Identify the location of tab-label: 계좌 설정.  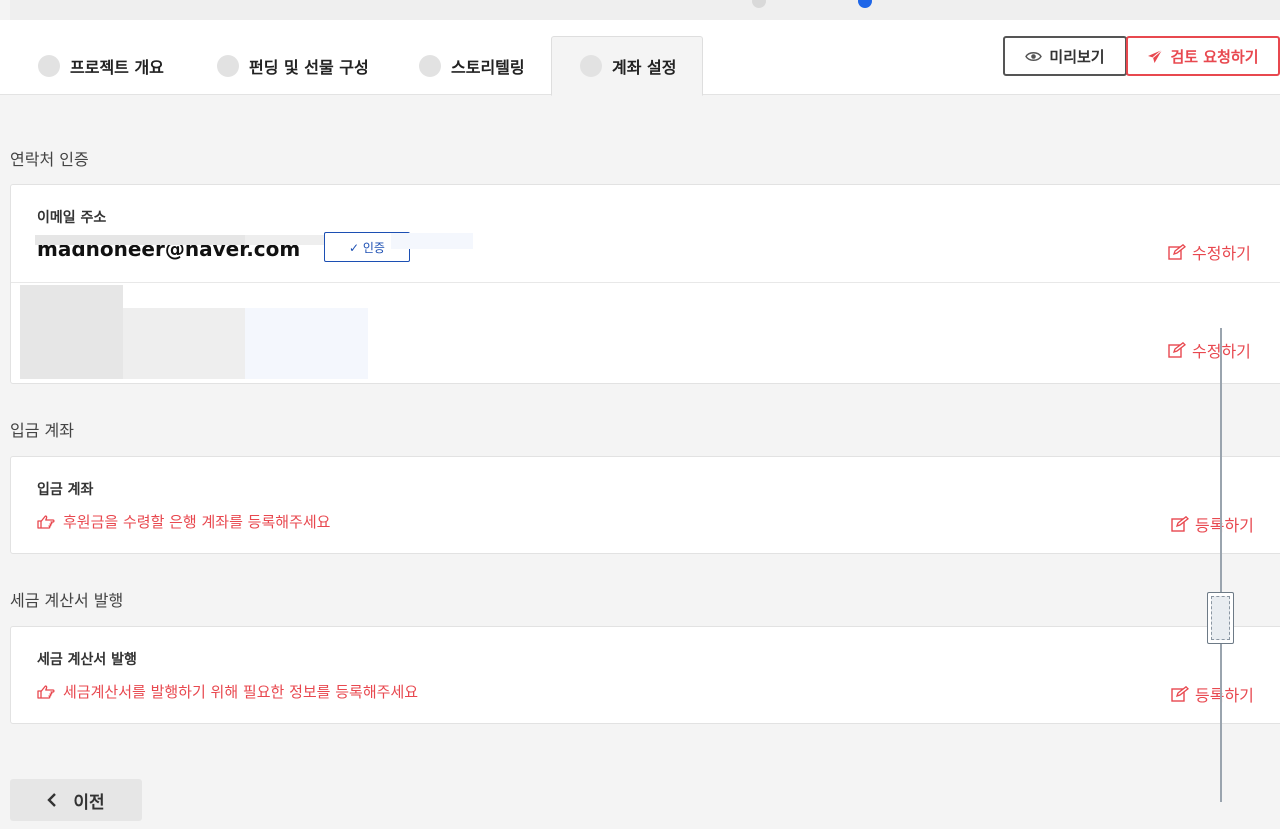
(644, 67).